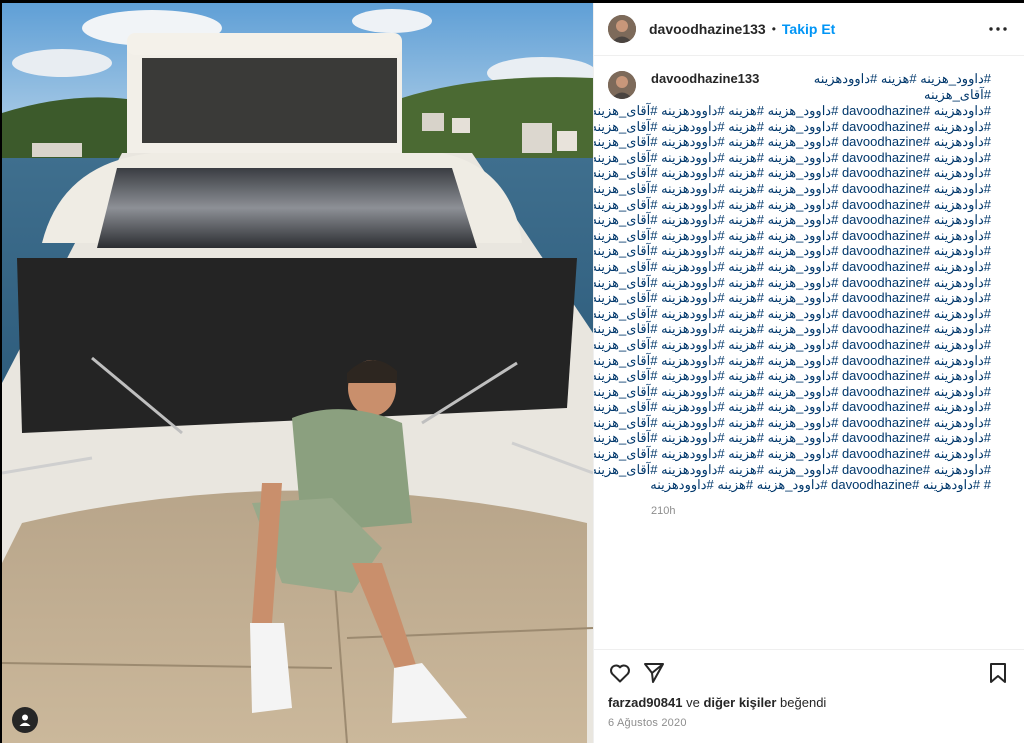  What do you see at coordinates (693, 702) in the screenshot?
I see `likes-conj: ve` at bounding box center [693, 702].